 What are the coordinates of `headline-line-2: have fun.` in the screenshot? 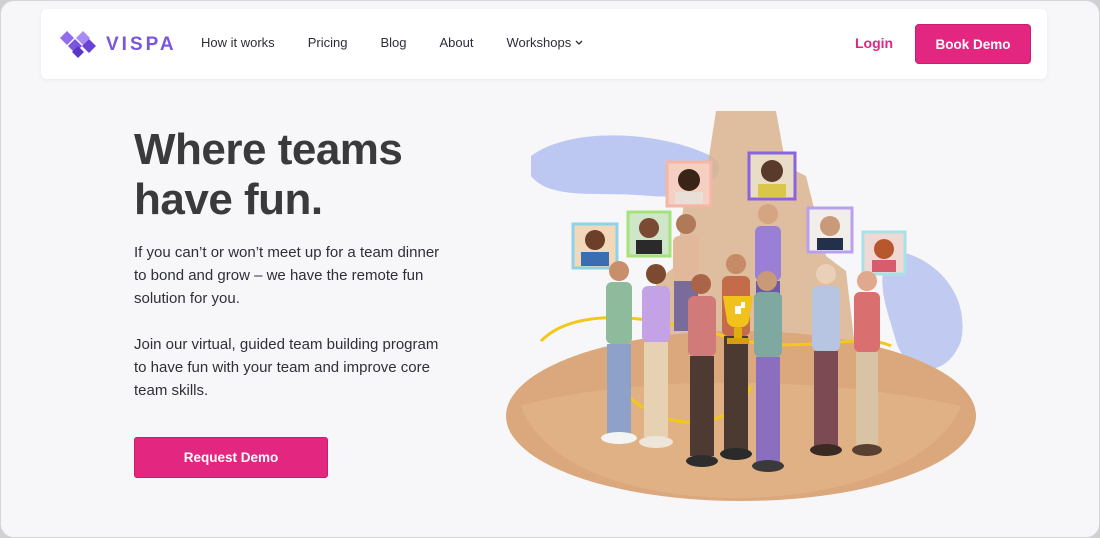 It's located at (228, 199).